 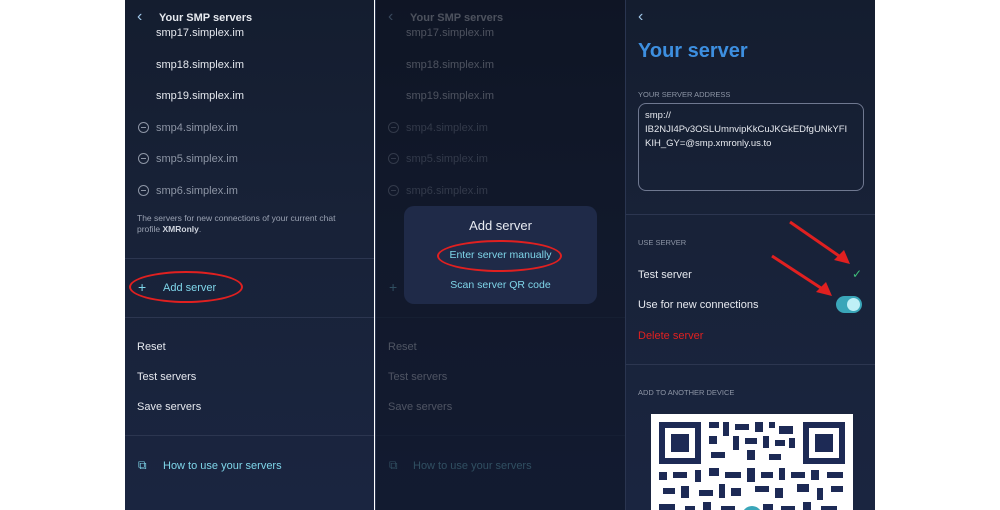 What do you see at coordinates (500, 225) in the screenshot?
I see `dialog-title: Add server` at bounding box center [500, 225].